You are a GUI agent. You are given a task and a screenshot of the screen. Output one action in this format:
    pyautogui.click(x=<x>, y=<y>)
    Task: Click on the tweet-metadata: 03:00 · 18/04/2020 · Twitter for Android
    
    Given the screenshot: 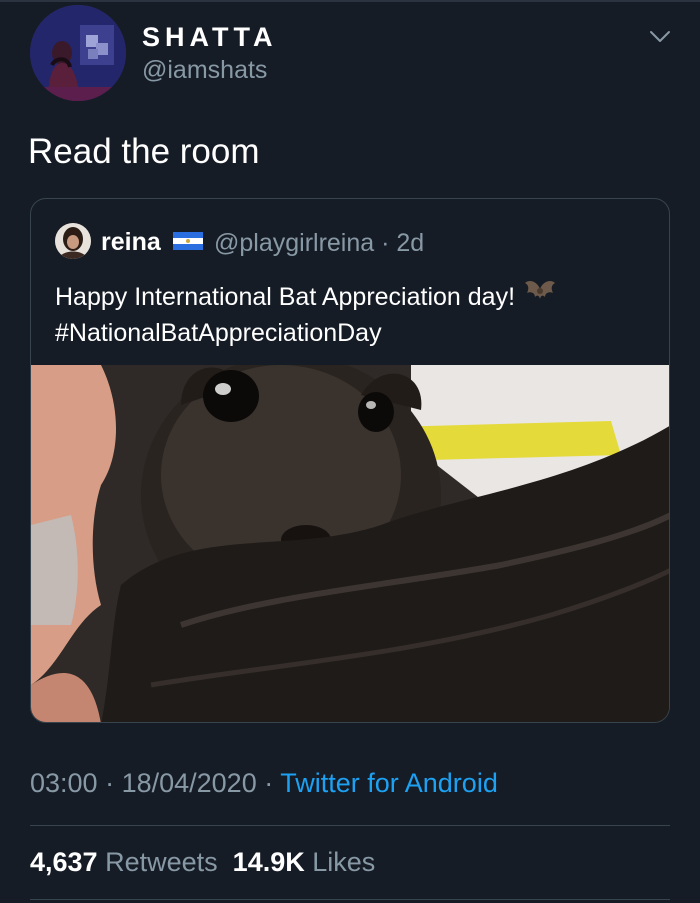 What is the action you would take?
    pyautogui.click(x=264, y=783)
    